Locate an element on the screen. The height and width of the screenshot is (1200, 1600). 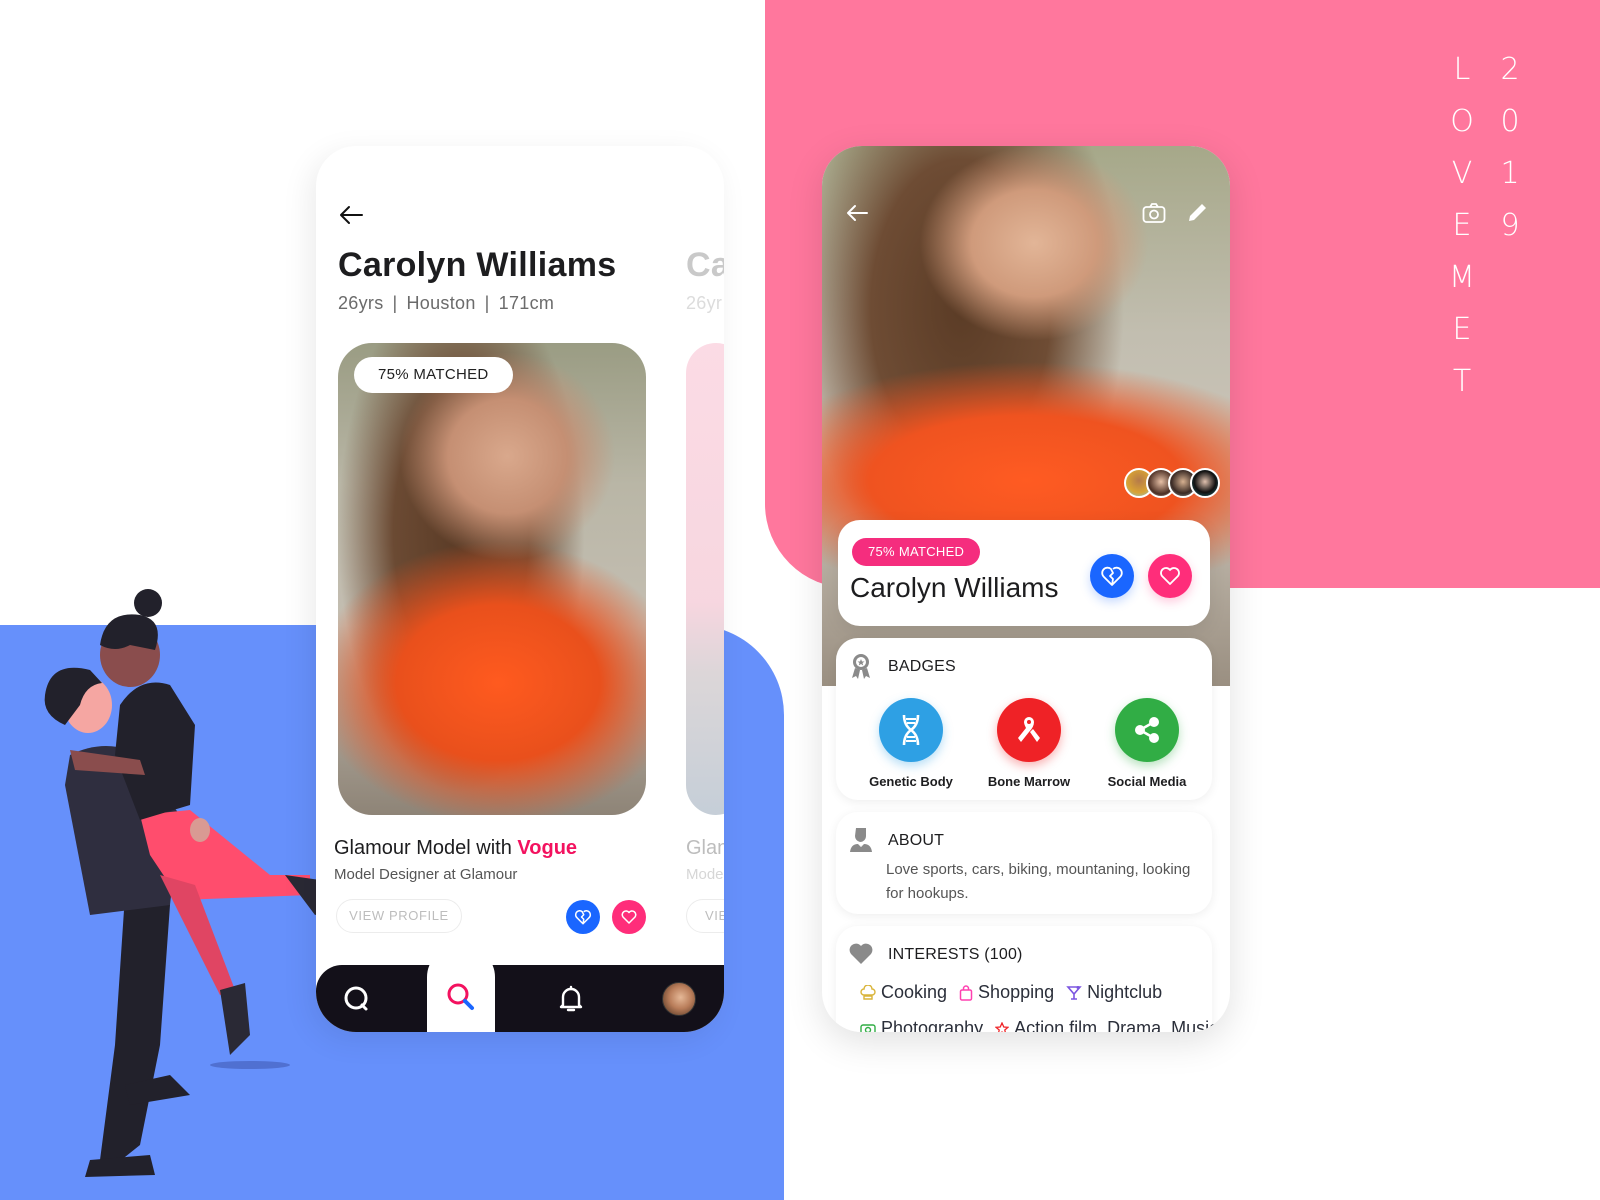
year-digit: 1 is located at coordinates (1510, 173).